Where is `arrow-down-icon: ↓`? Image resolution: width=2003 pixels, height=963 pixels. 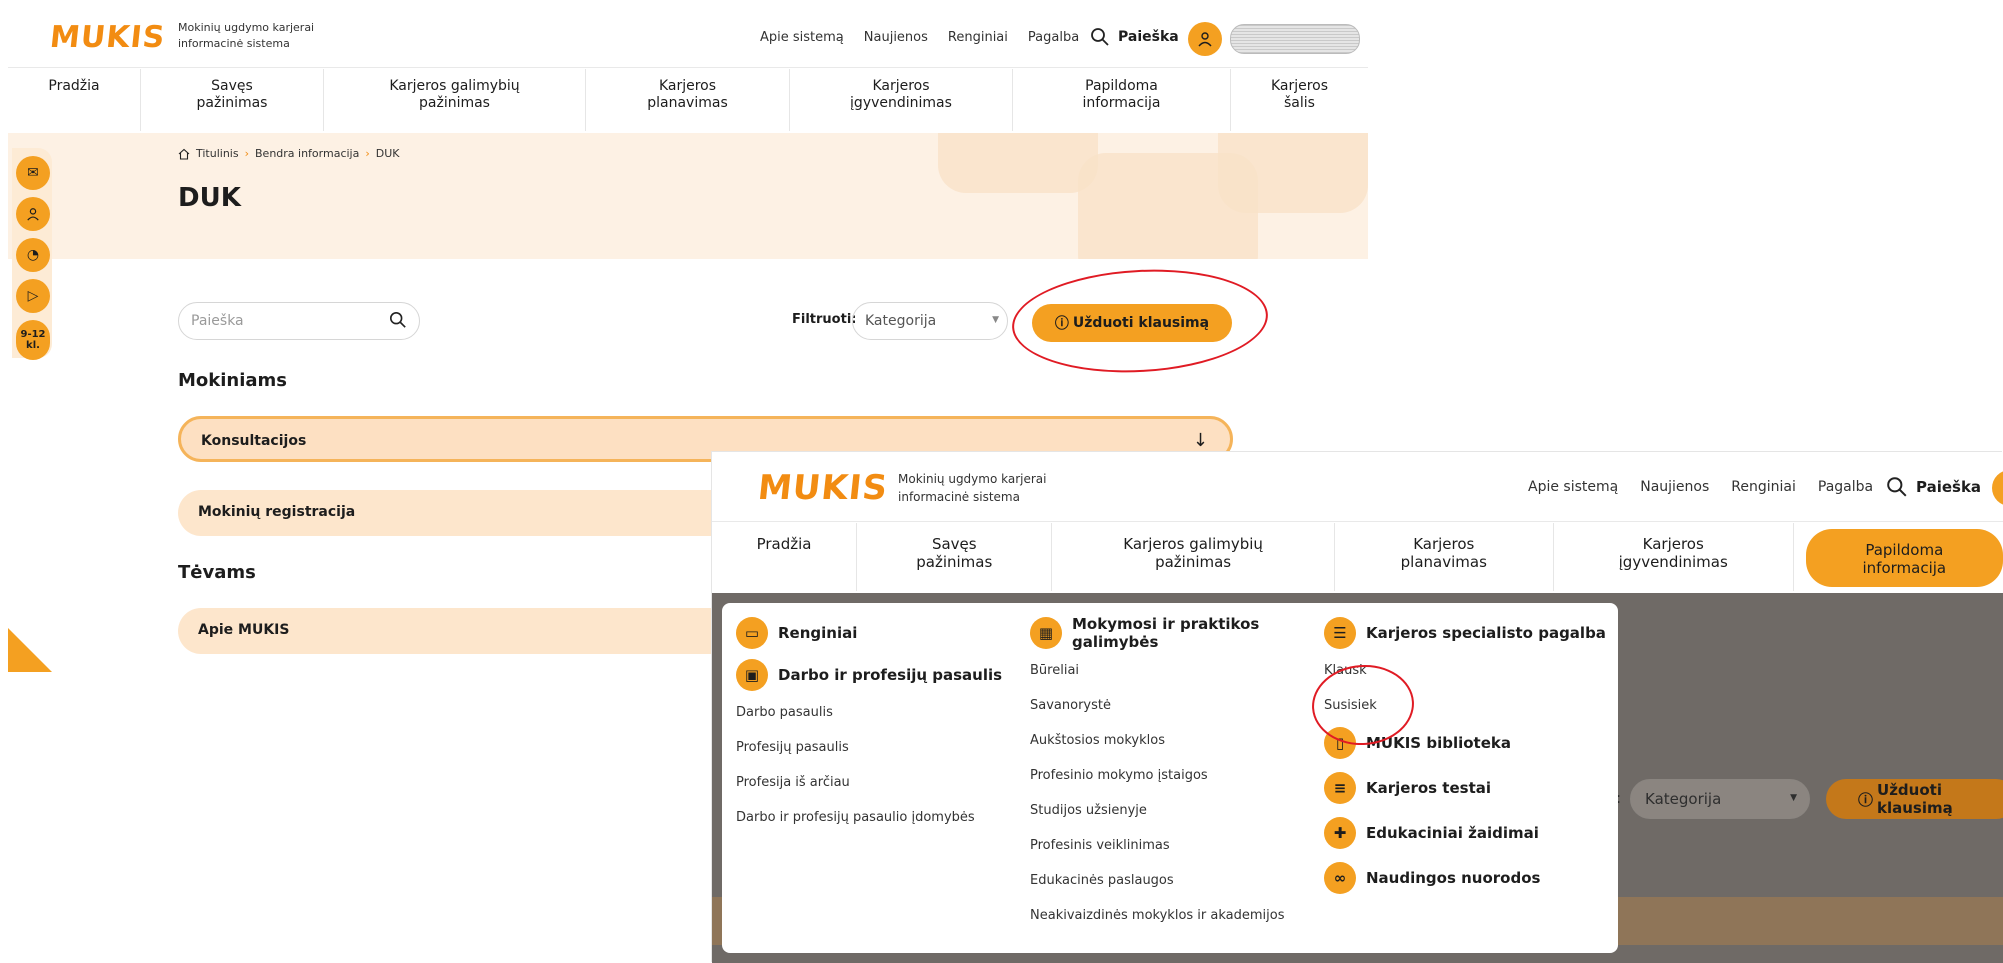
arrow-down-icon: ↓ is located at coordinates (1200, 440).